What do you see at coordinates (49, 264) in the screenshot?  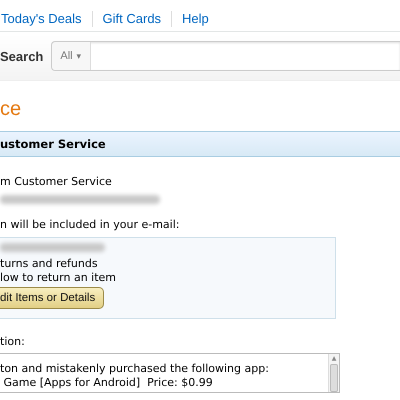 I see `info-text: turns and refunds` at bounding box center [49, 264].